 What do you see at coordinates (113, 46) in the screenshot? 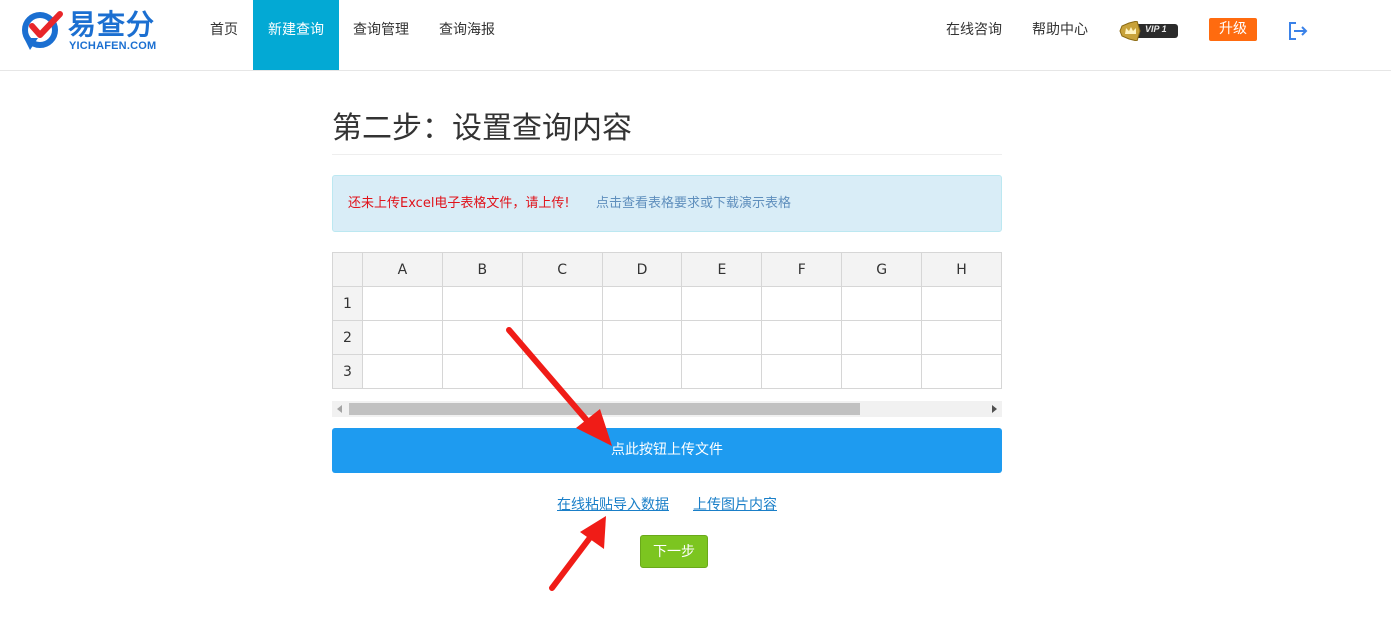
I see `logo-domain: YICHAFEN.COM` at bounding box center [113, 46].